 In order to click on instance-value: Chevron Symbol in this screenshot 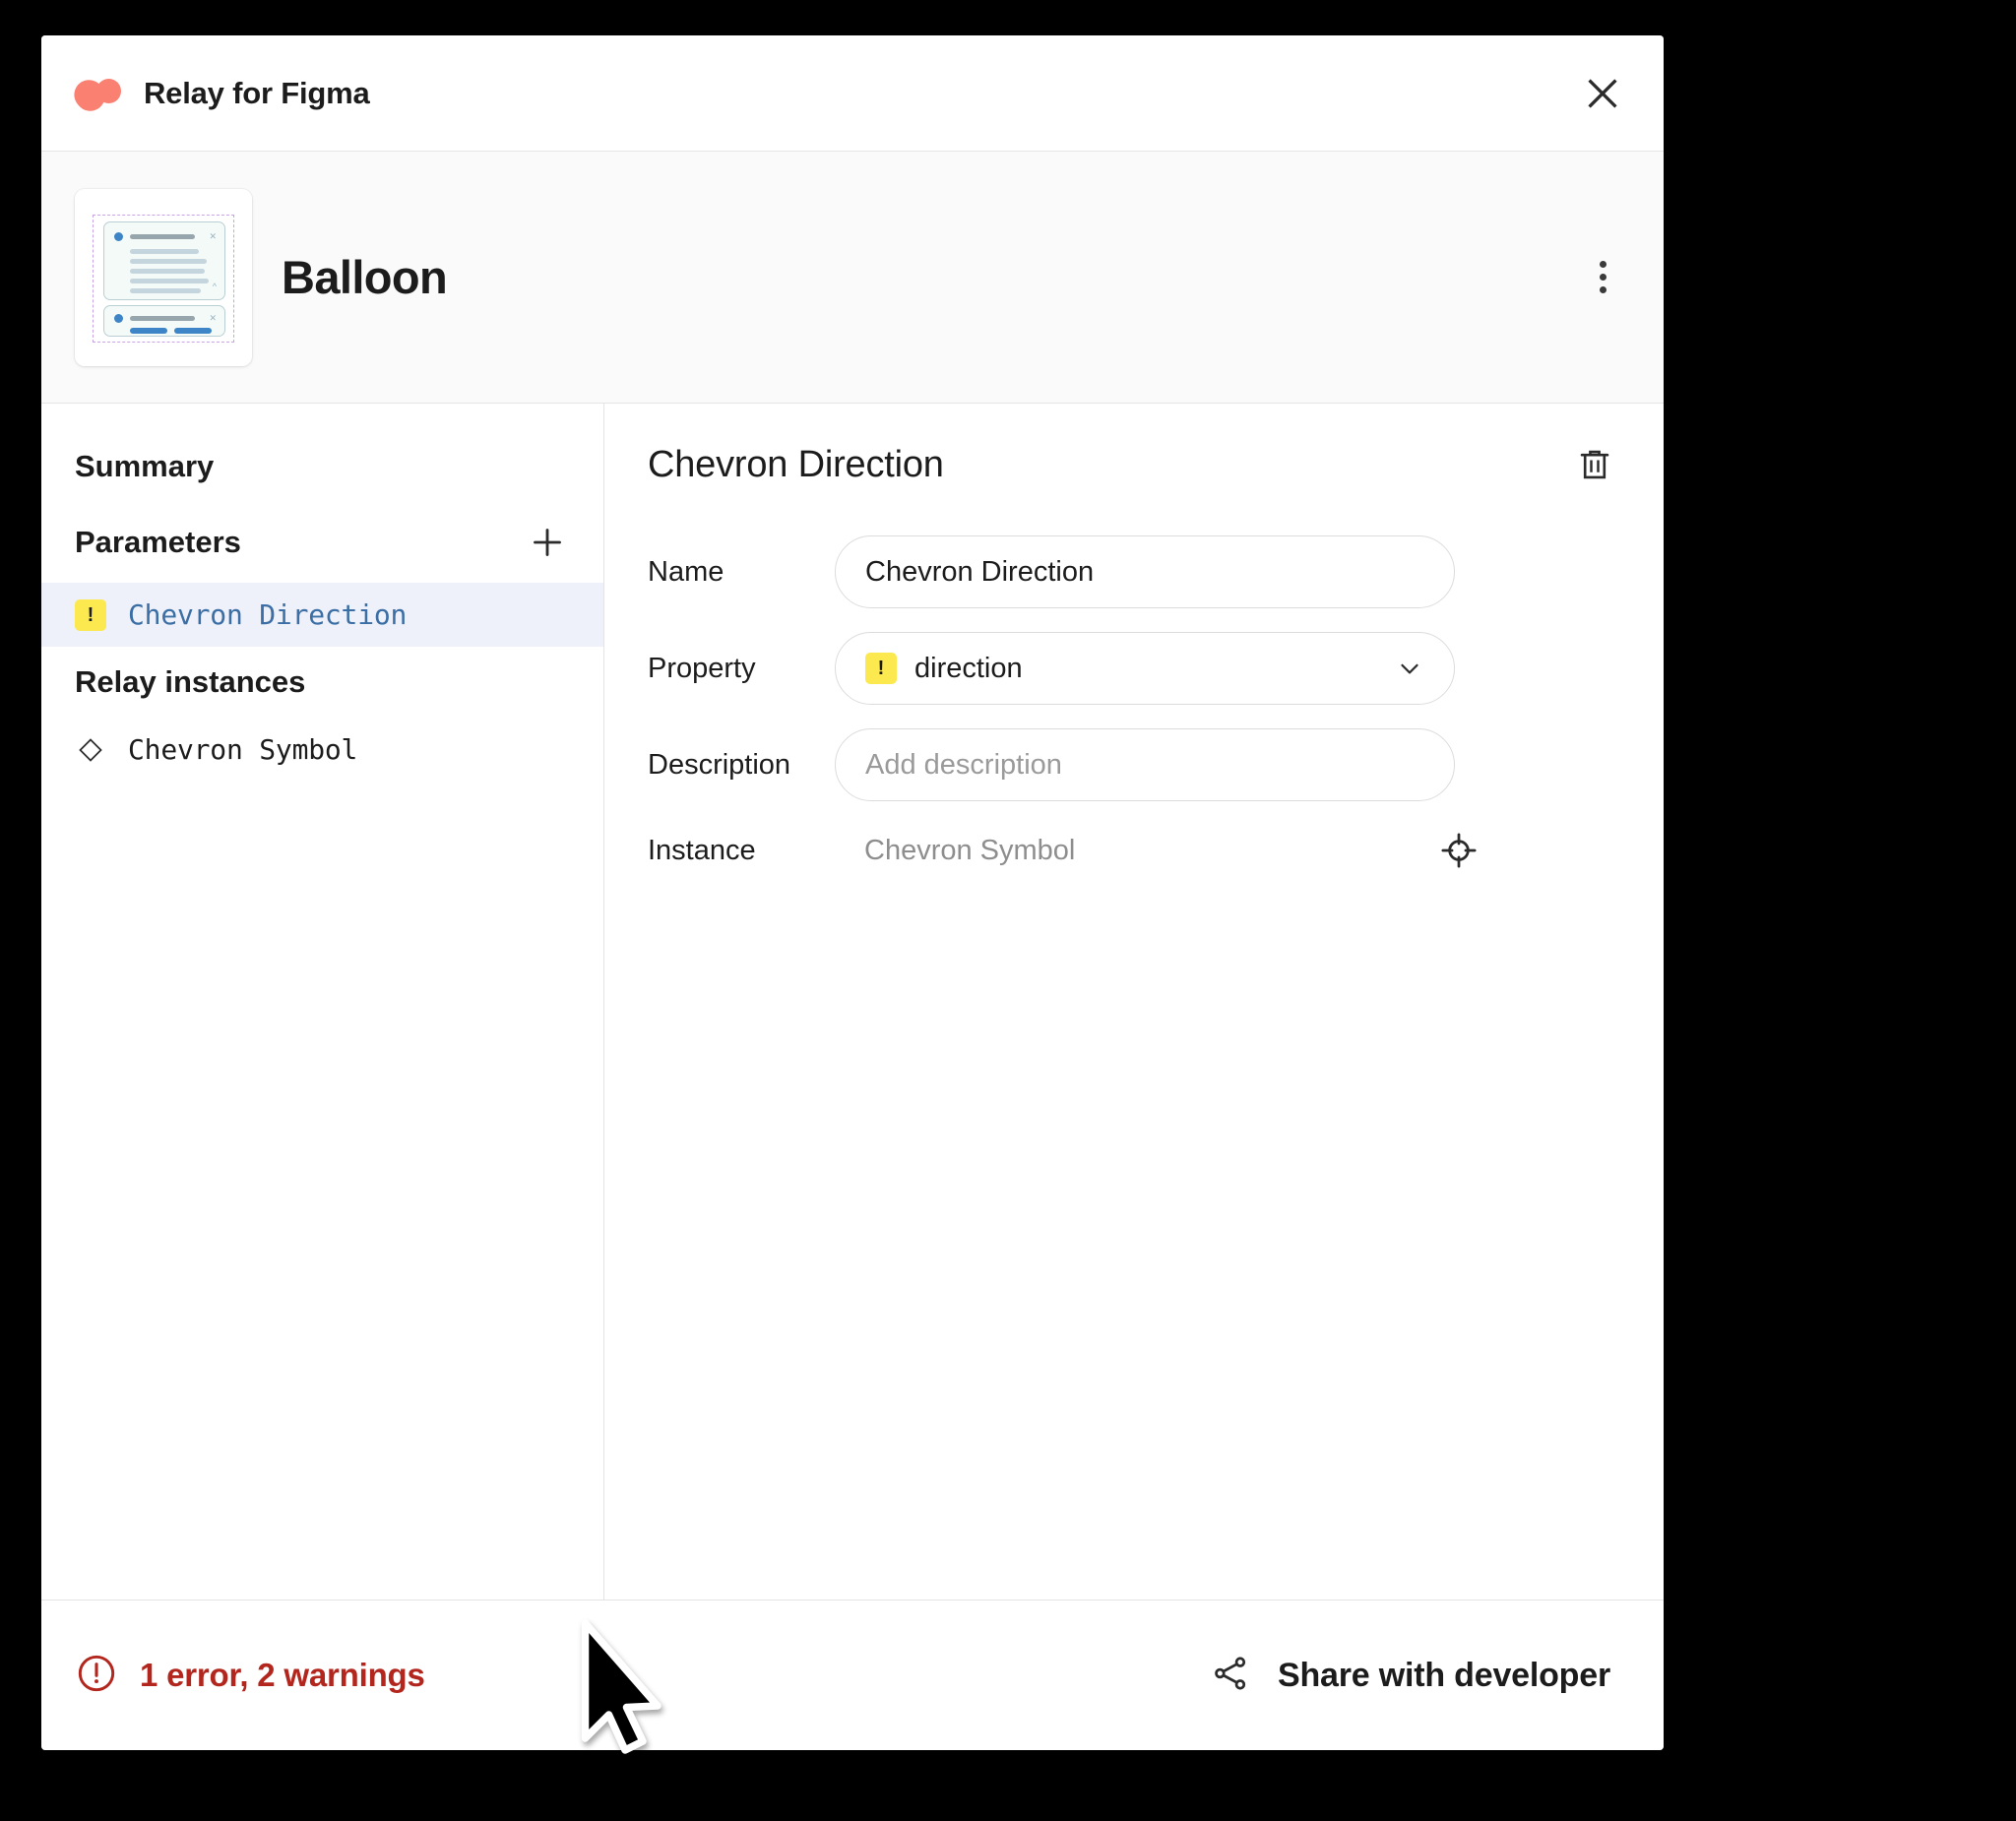, I will do `click(970, 850)`.